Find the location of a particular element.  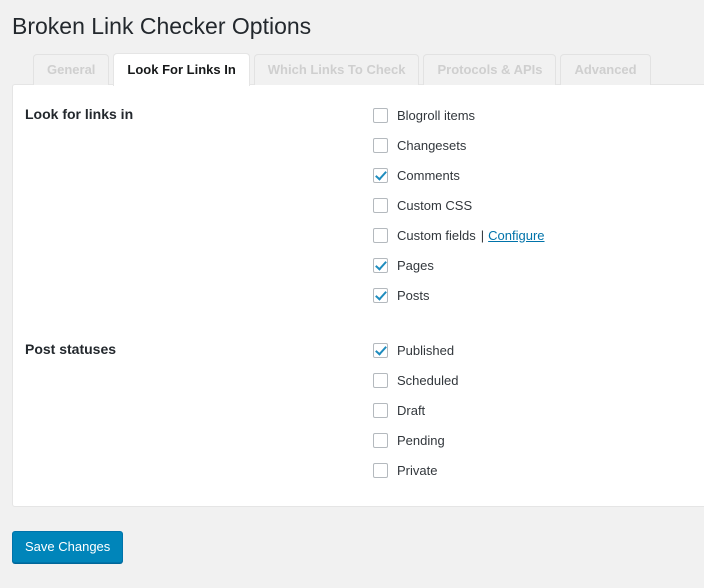

checkbox-label-private: Private is located at coordinates (417, 470).